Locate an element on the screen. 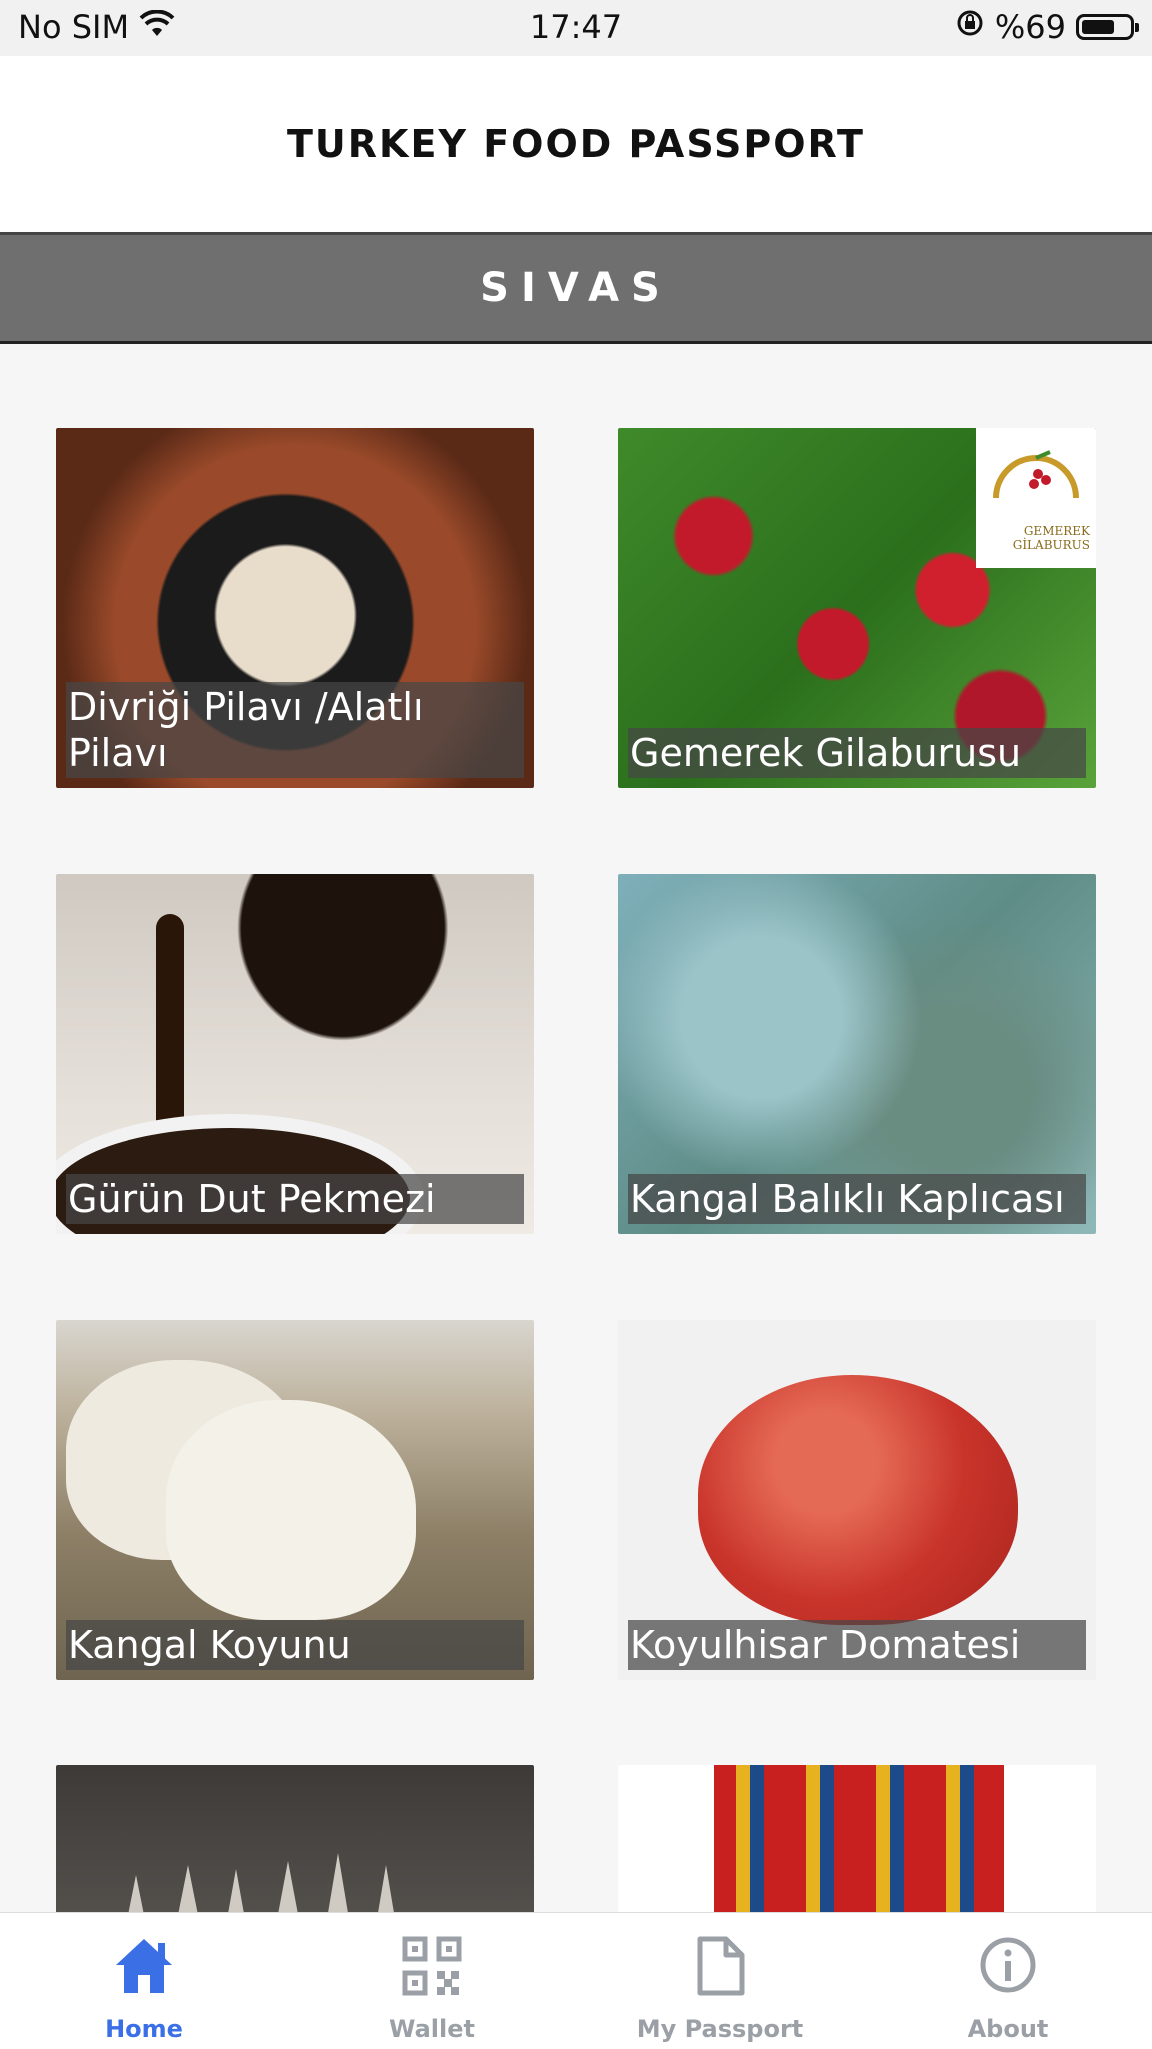 Image resolution: width=1152 pixels, height=2049 pixels. battery-icon is located at coordinates (1107, 27).